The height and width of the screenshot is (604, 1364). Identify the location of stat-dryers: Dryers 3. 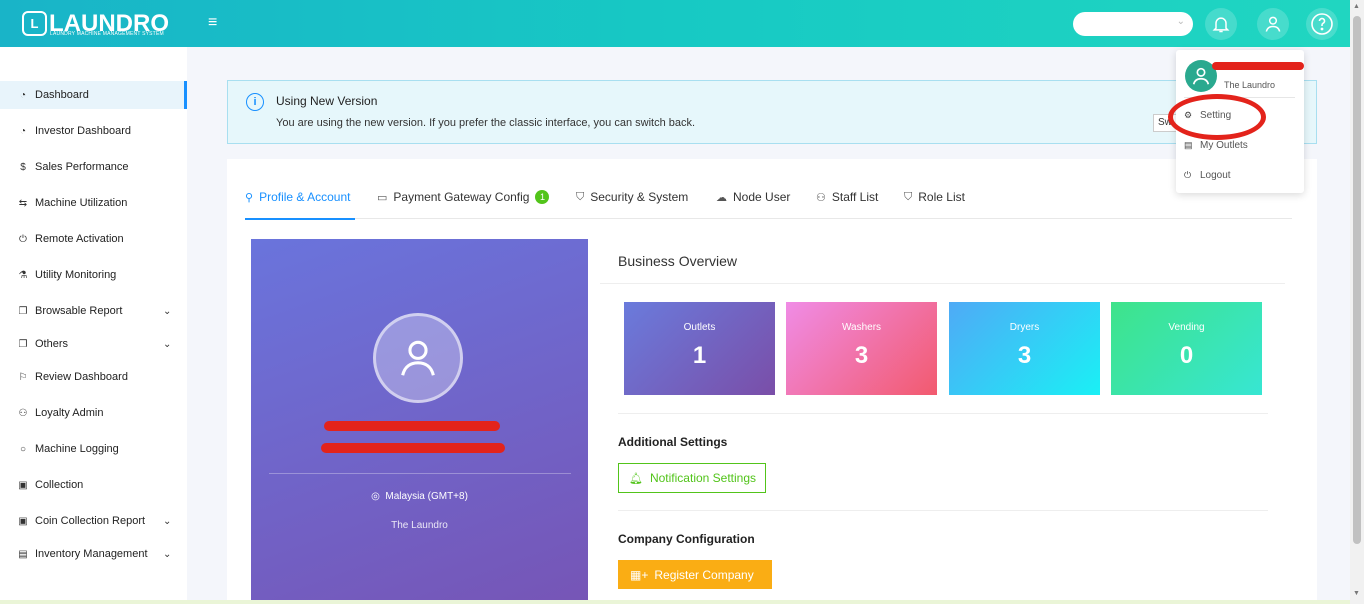
(1024, 348).